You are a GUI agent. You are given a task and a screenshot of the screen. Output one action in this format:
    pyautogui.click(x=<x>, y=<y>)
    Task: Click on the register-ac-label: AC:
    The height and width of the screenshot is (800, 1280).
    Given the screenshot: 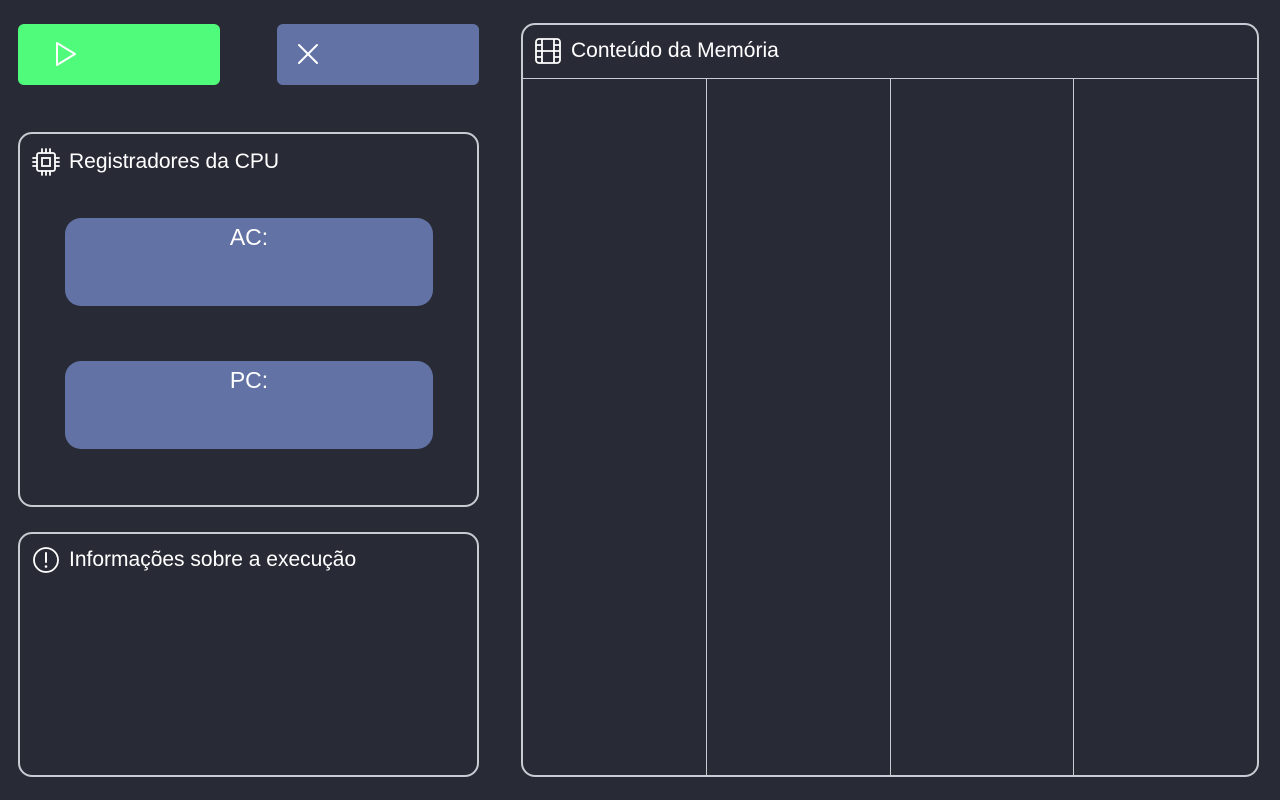 What is the action you would take?
    pyautogui.click(x=249, y=237)
    